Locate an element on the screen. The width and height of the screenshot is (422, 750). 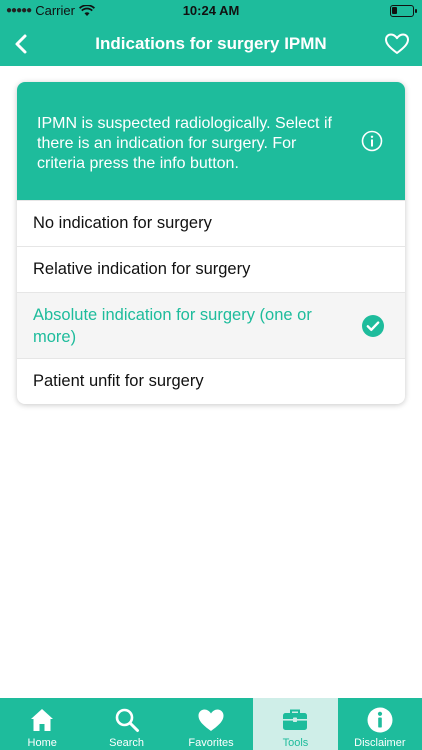
tab-label: Tools is located at coordinates (295, 743).